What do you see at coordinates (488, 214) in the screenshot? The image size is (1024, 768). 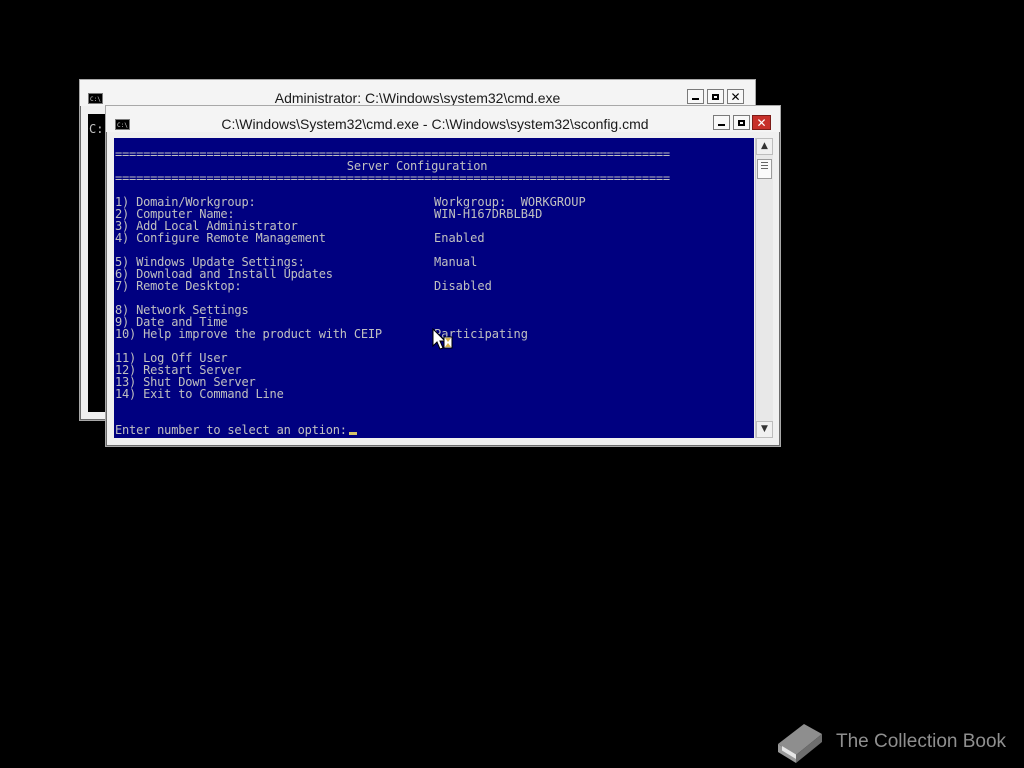 I see `menu-item-value: WIN-H167DRBLB4D` at bounding box center [488, 214].